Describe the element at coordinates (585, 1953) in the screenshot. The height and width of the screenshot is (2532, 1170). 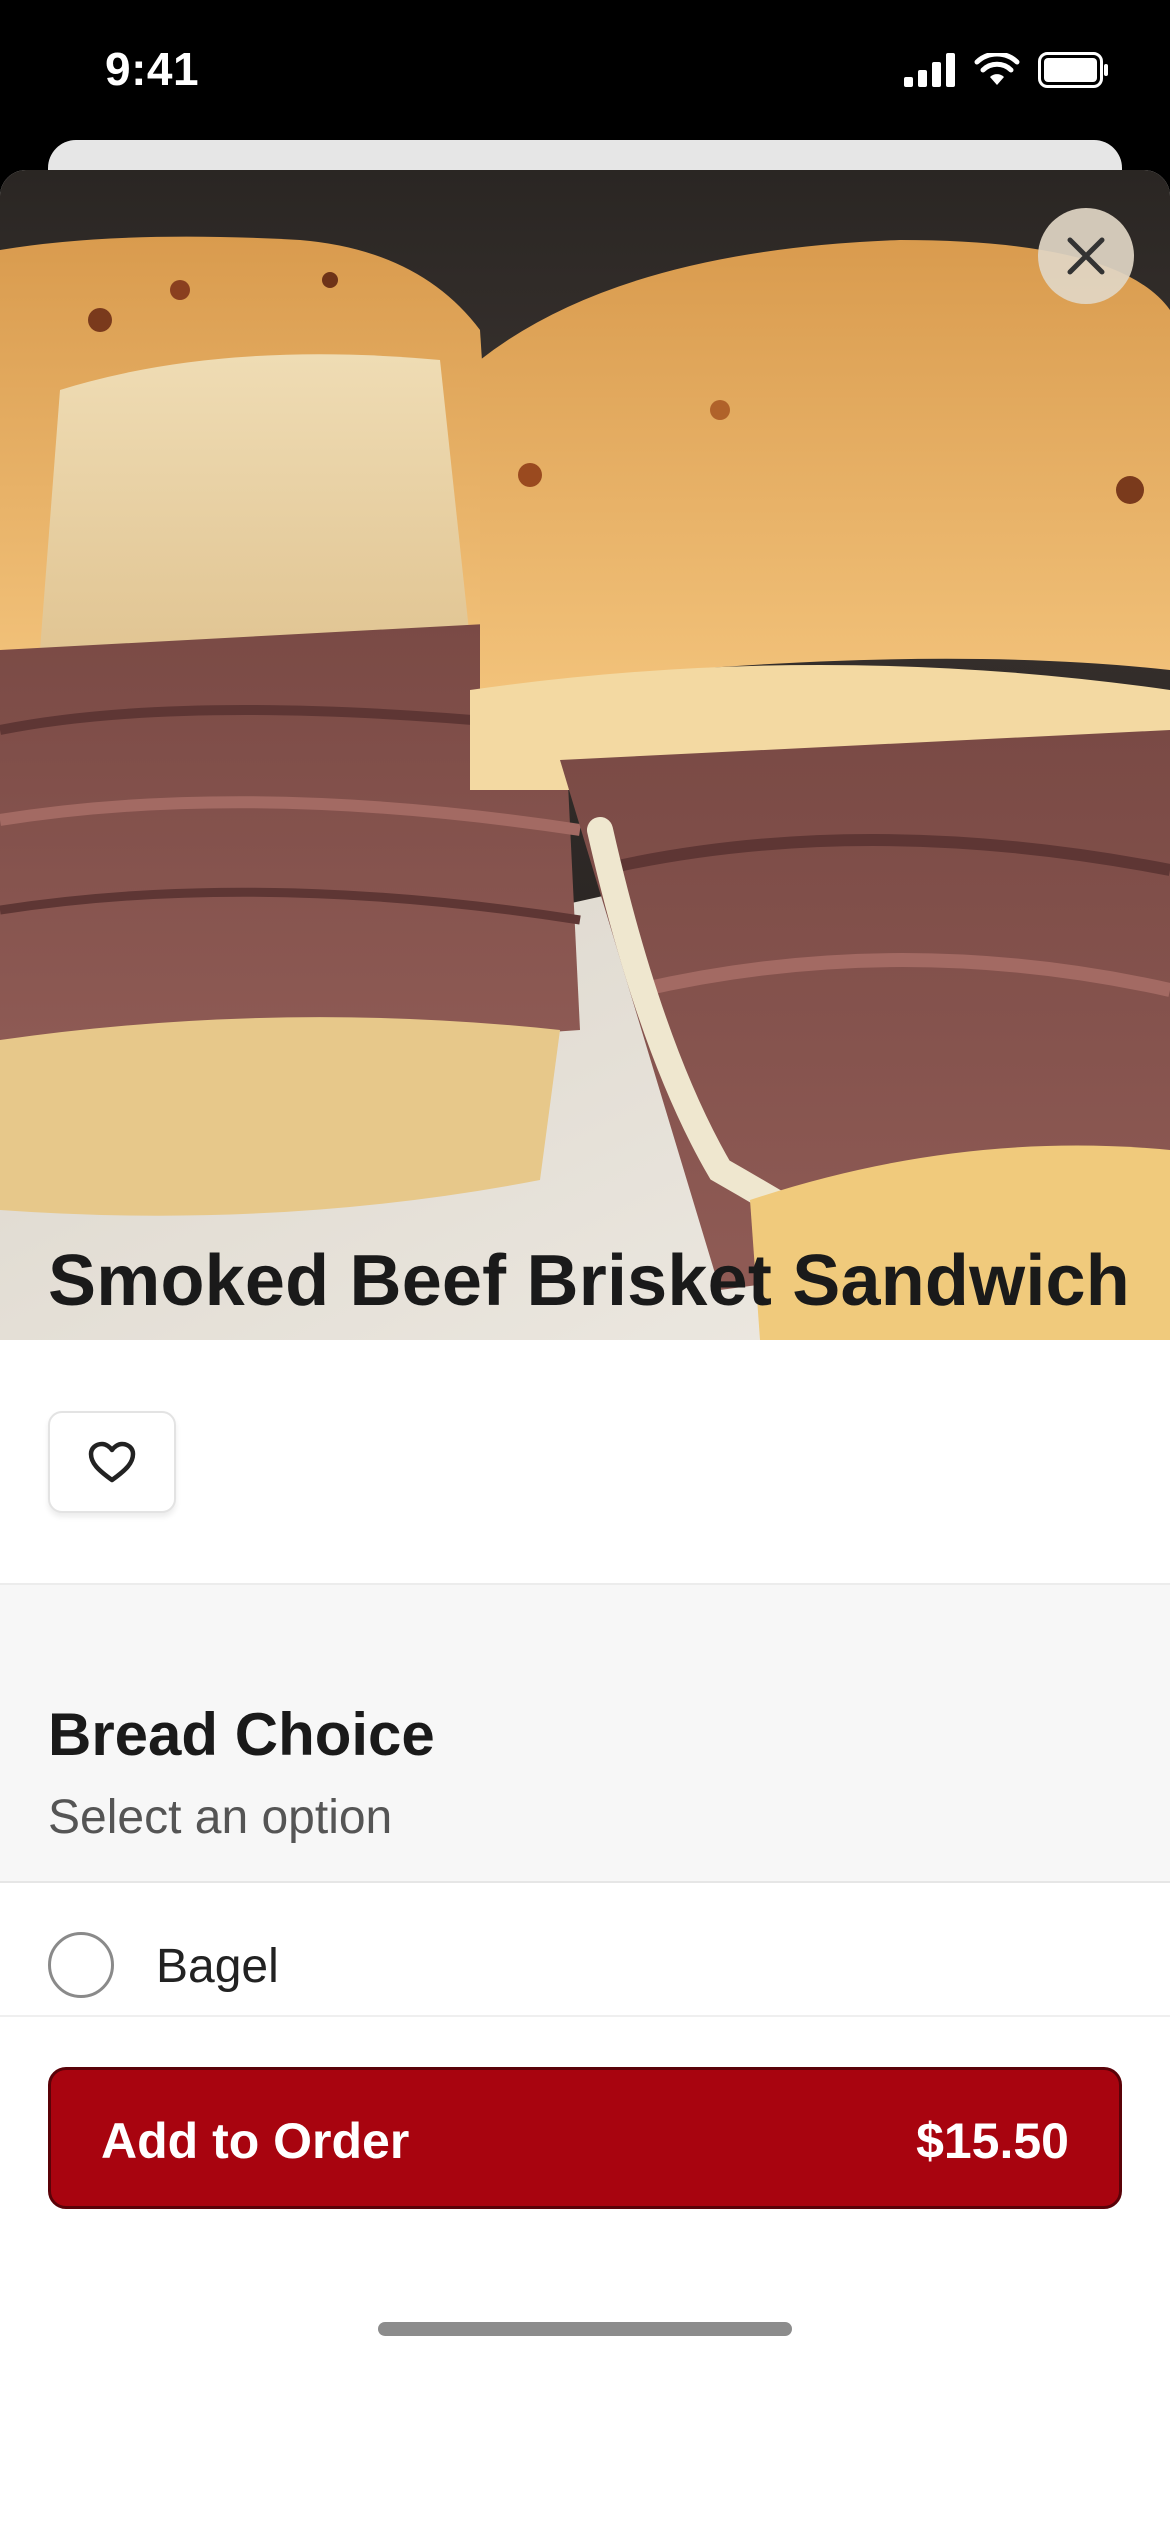
I see `option-row-bagel: Bagel` at that location.